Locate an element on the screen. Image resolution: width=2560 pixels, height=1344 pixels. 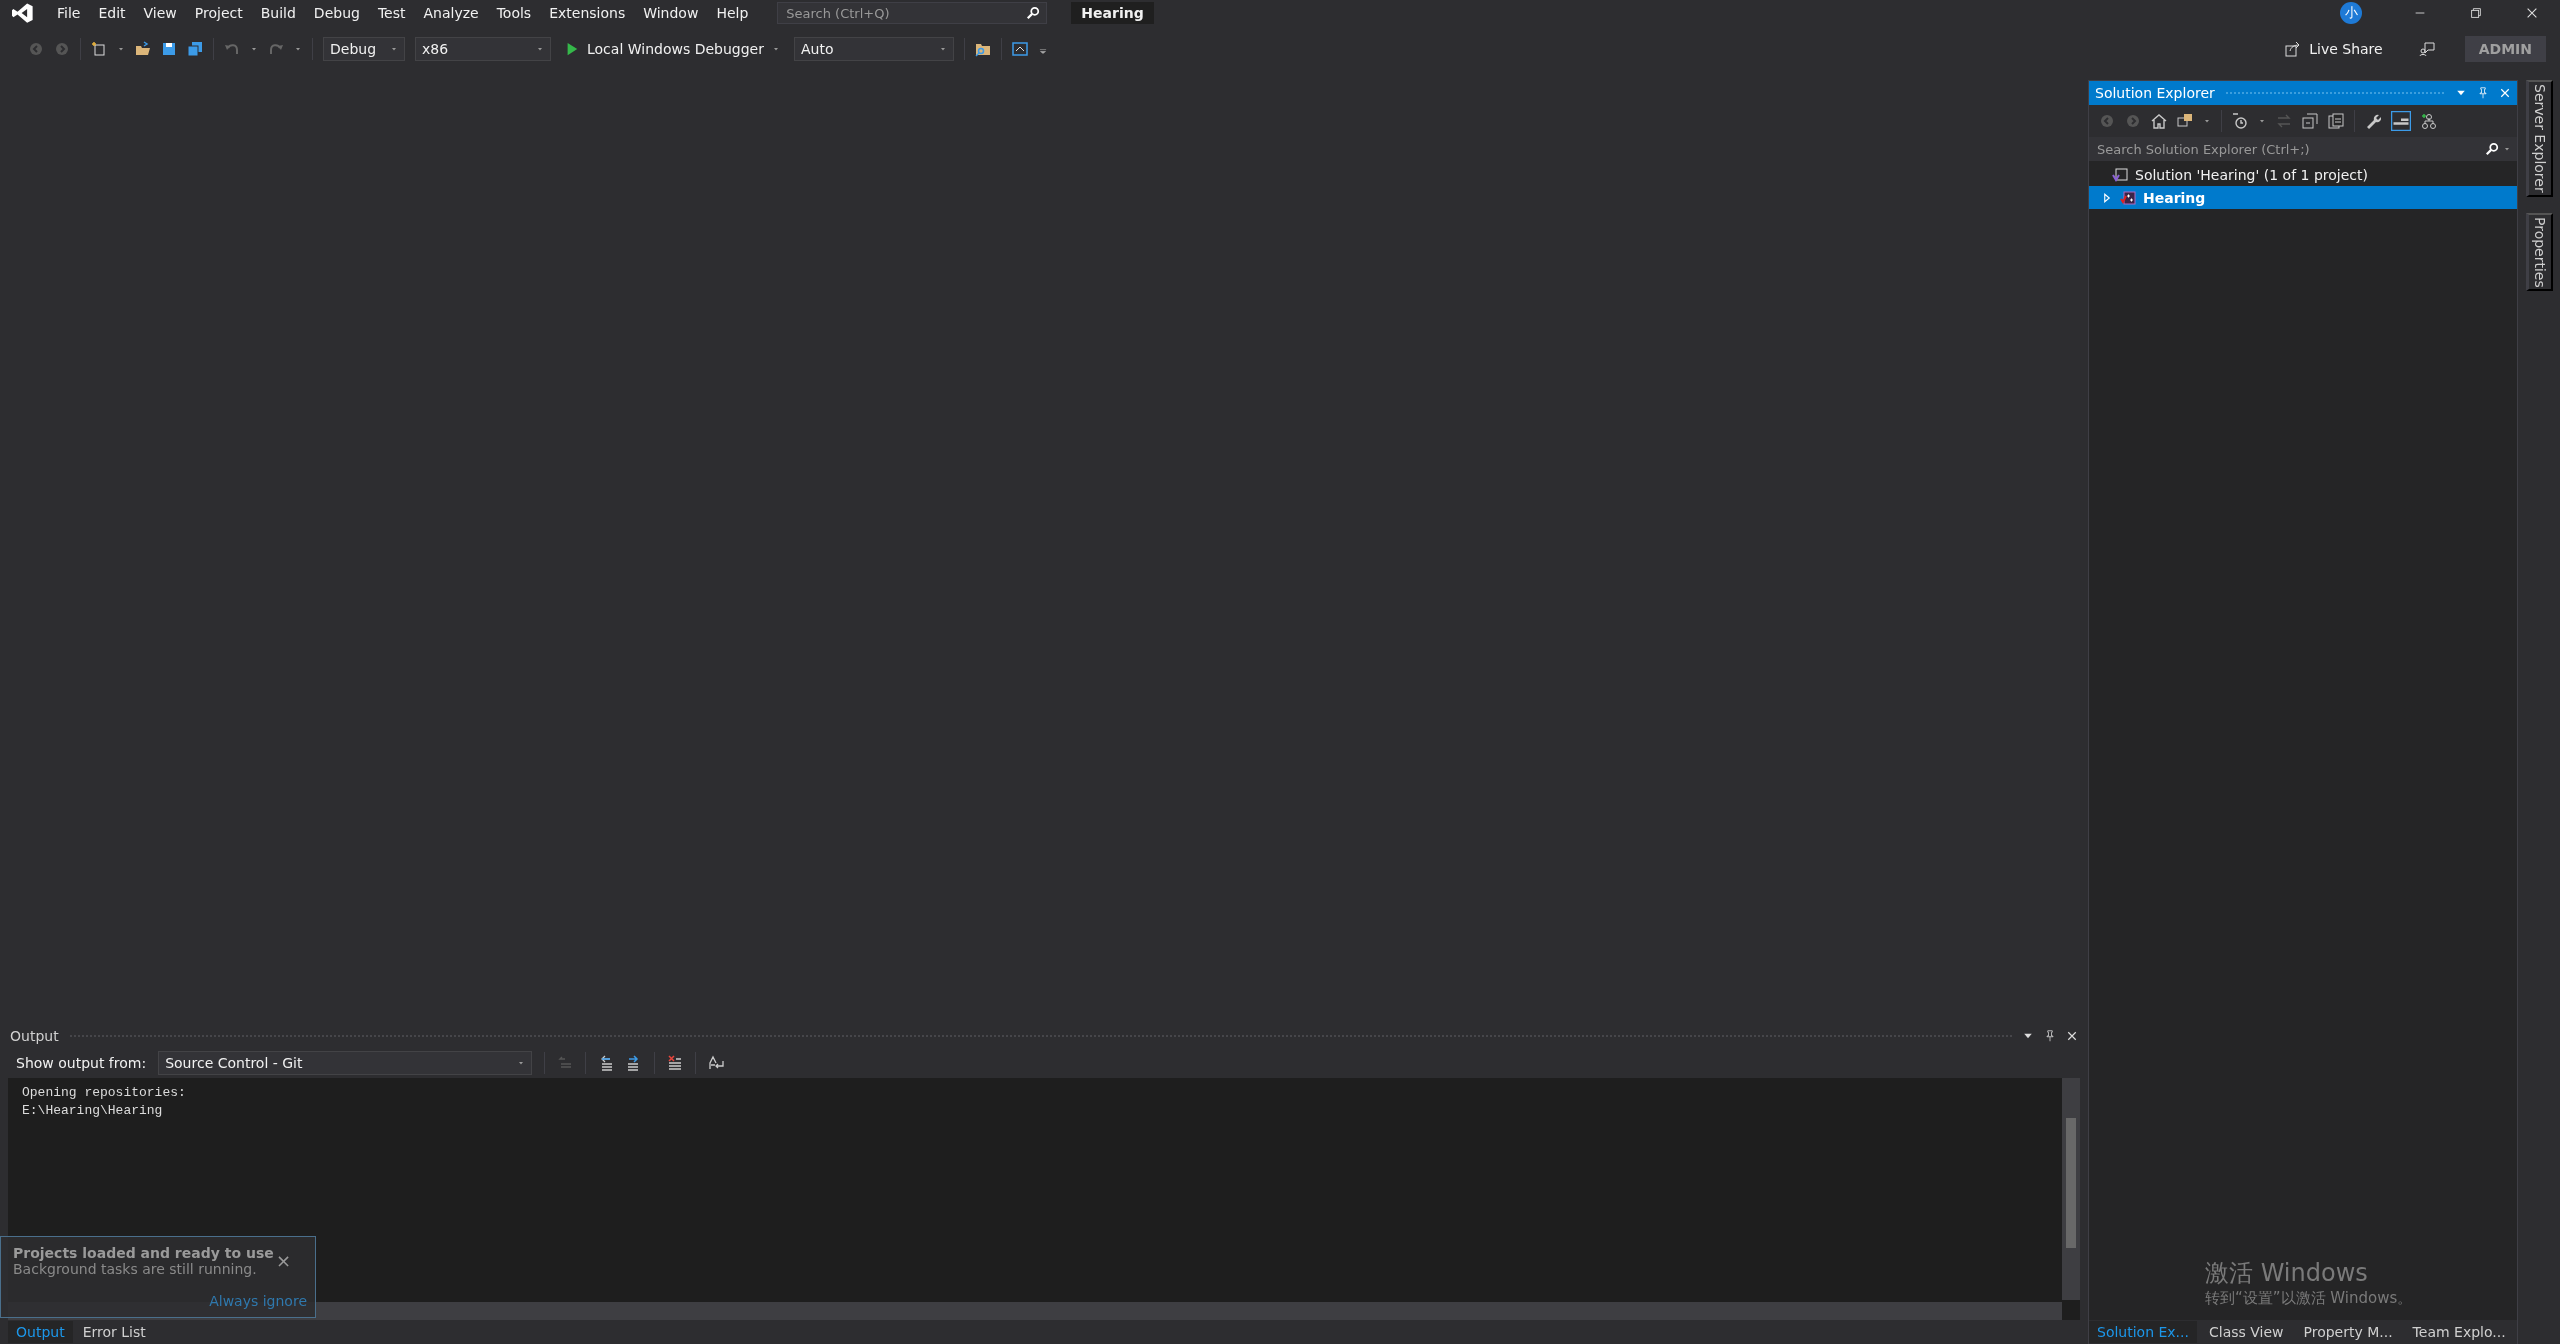
tree-item: Solution 'Hearing' (1 of 1 project) is located at coordinates (2303, 174).